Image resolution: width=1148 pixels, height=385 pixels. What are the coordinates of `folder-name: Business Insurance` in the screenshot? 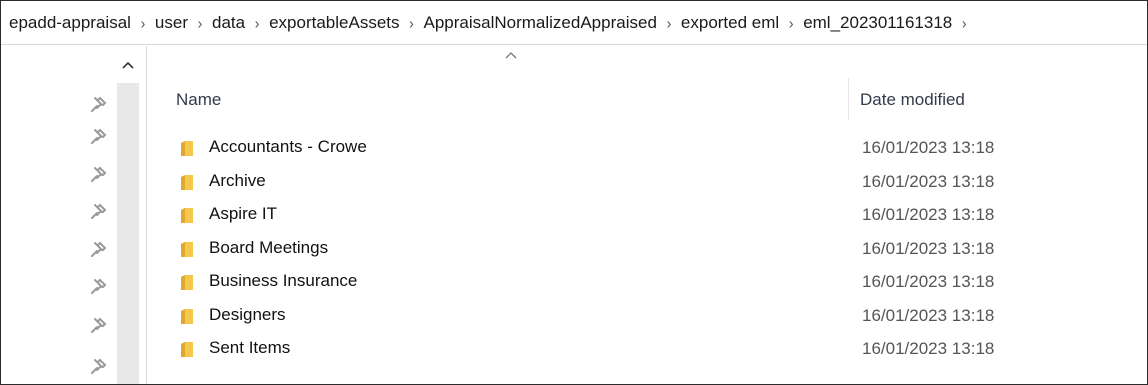 It's located at (283, 280).